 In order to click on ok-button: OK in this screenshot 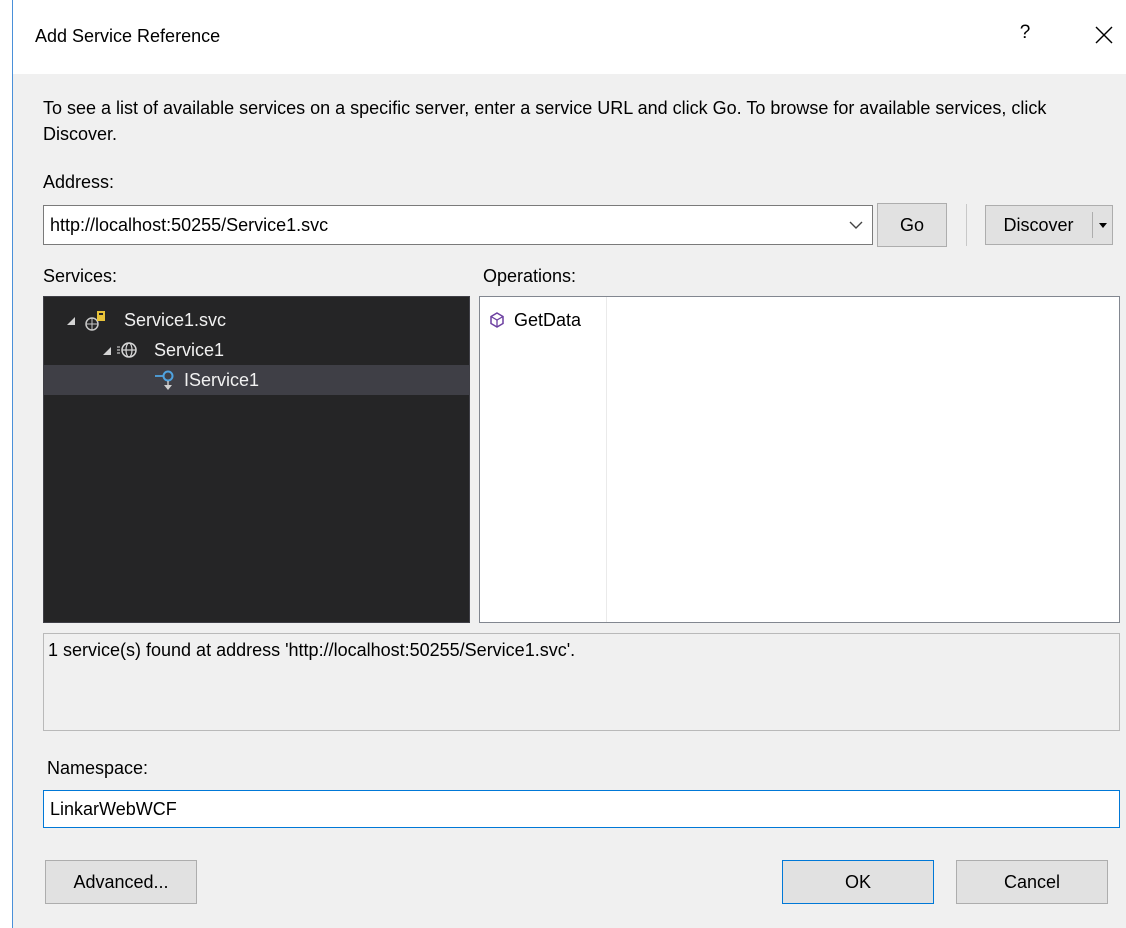, I will do `click(858, 882)`.